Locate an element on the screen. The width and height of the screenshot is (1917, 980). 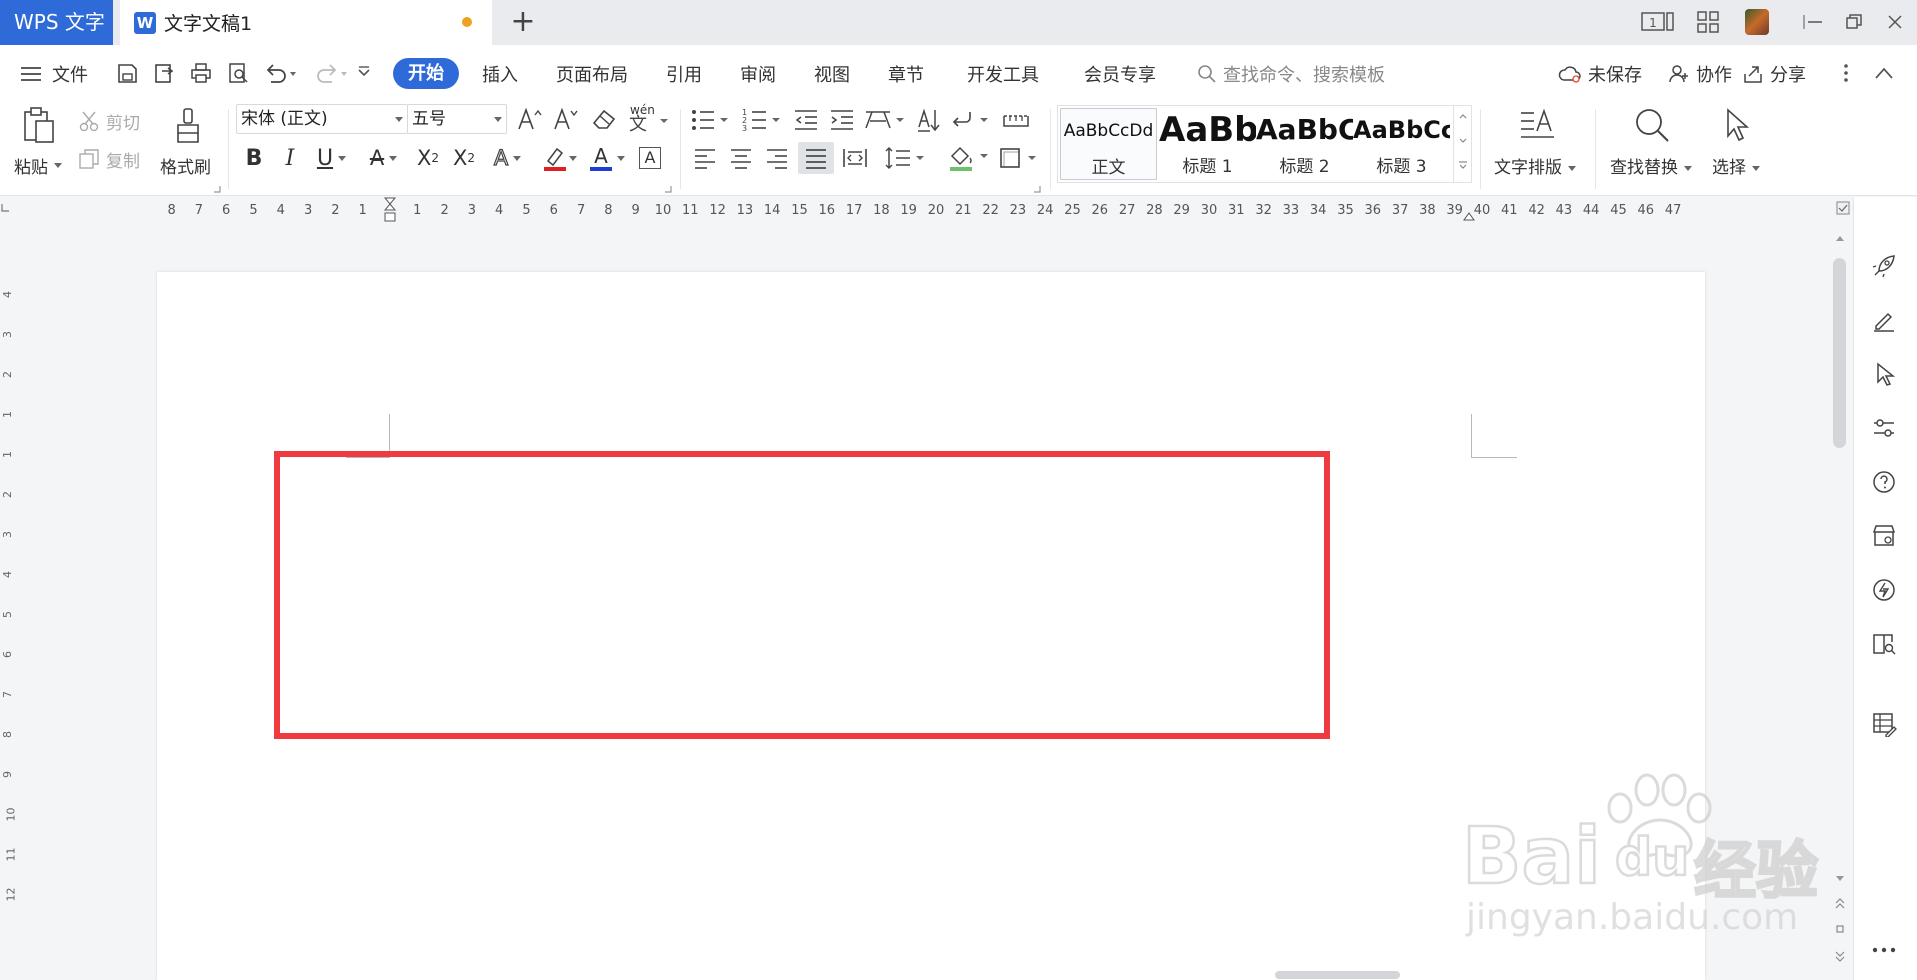
collapse-ribbon-button is located at coordinates (1884, 73).